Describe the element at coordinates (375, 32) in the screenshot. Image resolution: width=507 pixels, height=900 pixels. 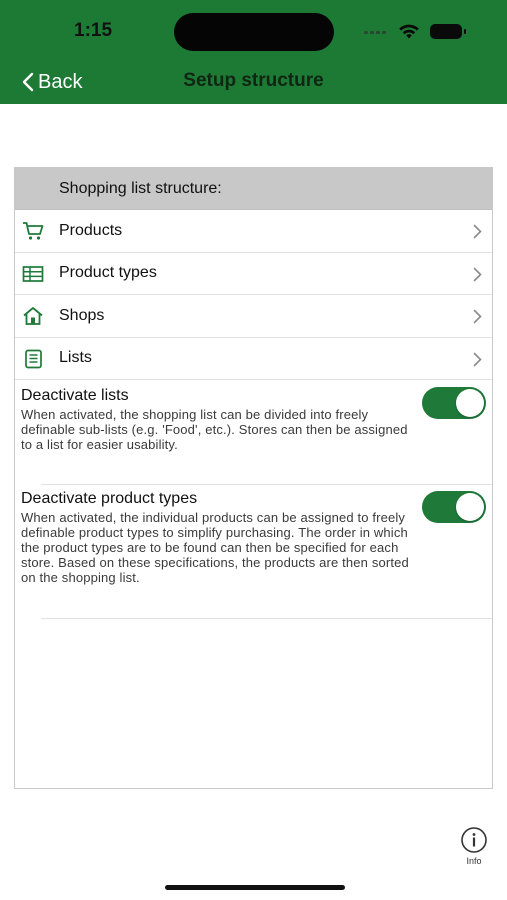
I see `cellular-signal-icon` at that location.